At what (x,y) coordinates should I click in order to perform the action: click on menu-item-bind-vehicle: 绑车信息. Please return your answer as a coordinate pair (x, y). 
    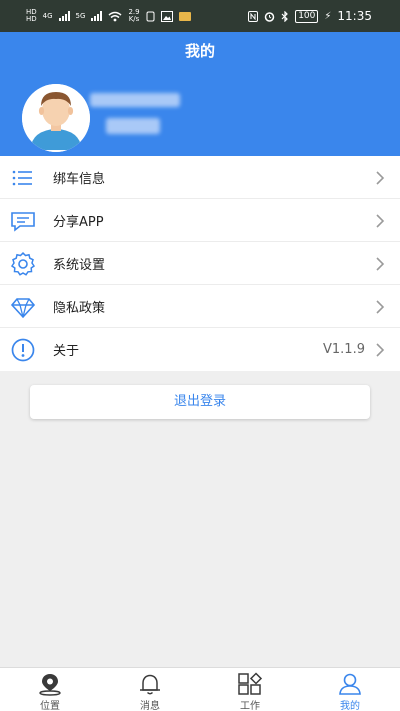
    Looking at the image, I should click on (200, 177).